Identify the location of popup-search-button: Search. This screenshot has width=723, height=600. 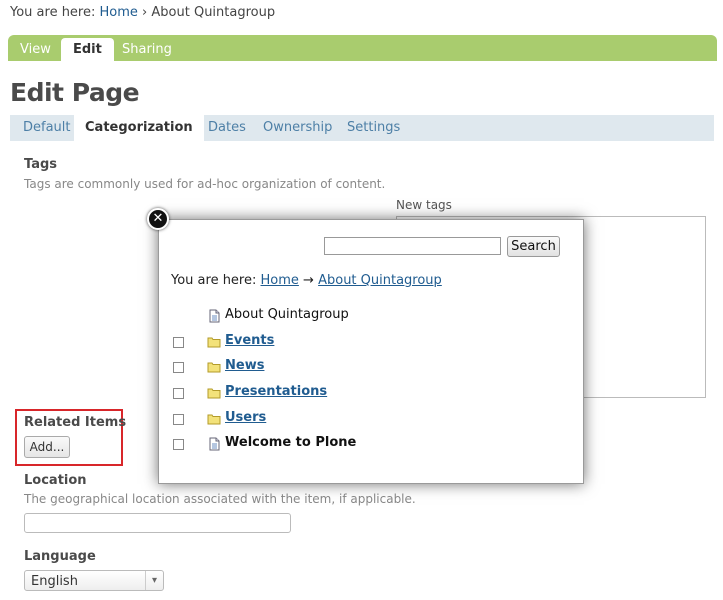
(533, 246).